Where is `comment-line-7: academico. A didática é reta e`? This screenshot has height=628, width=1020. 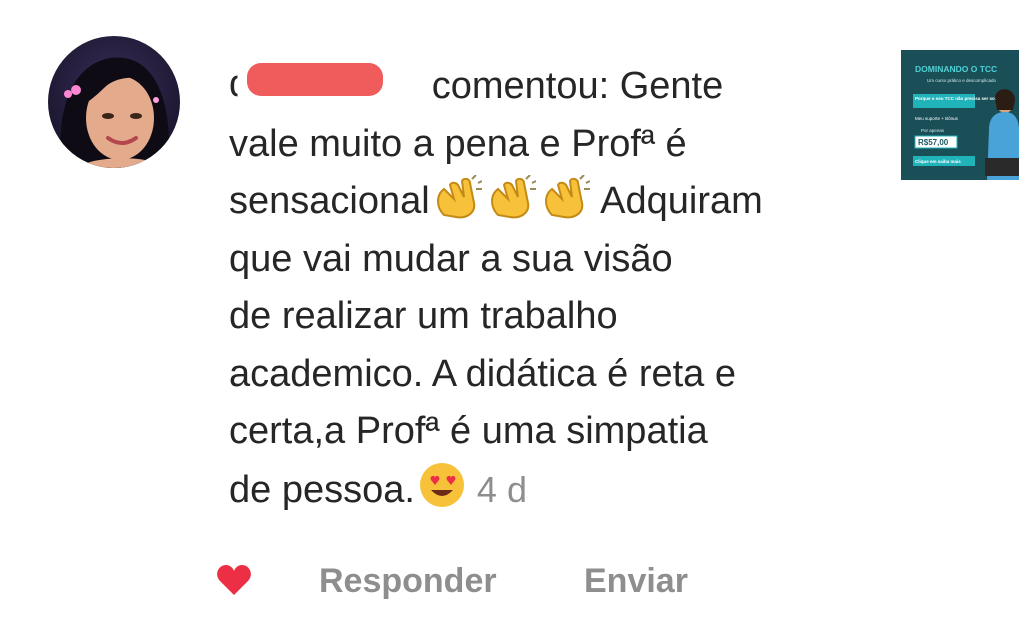
comment-line-7: academico. A didática é reta e is located at coordinates (482, 373).